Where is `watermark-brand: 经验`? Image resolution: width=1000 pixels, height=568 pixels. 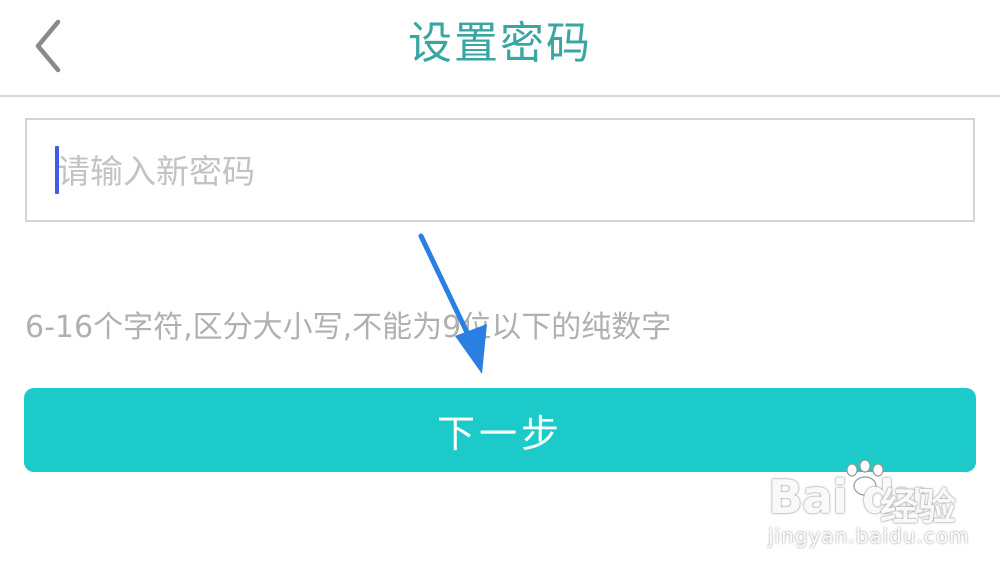
watermark-brand: 经验 is located at coordinates (918, 507).